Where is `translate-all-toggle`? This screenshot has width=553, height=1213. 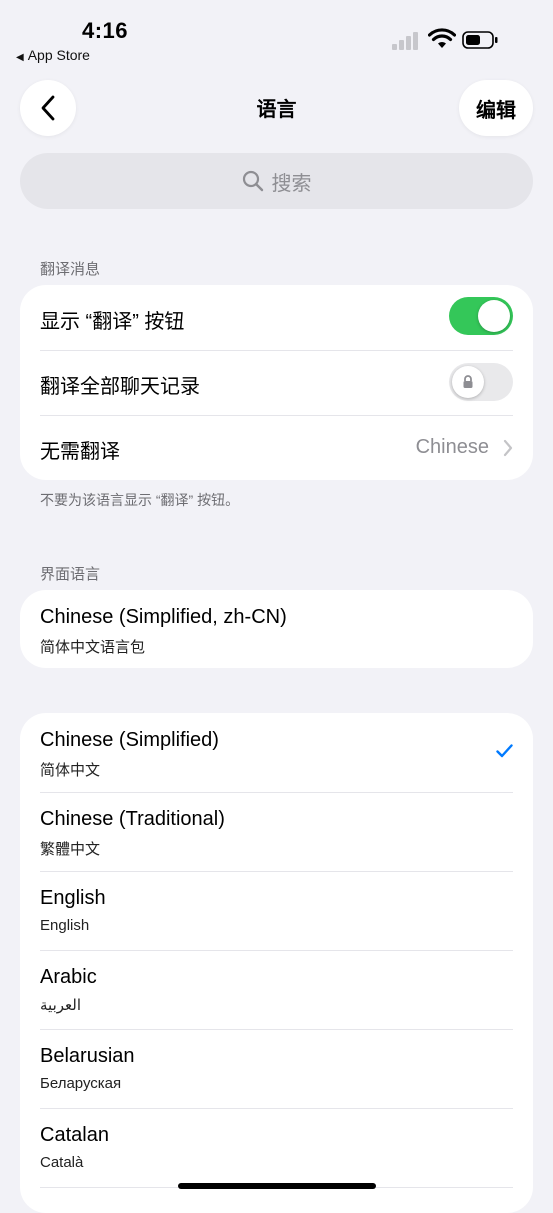 translate-all-toggle is located at coordinates (481, 382).